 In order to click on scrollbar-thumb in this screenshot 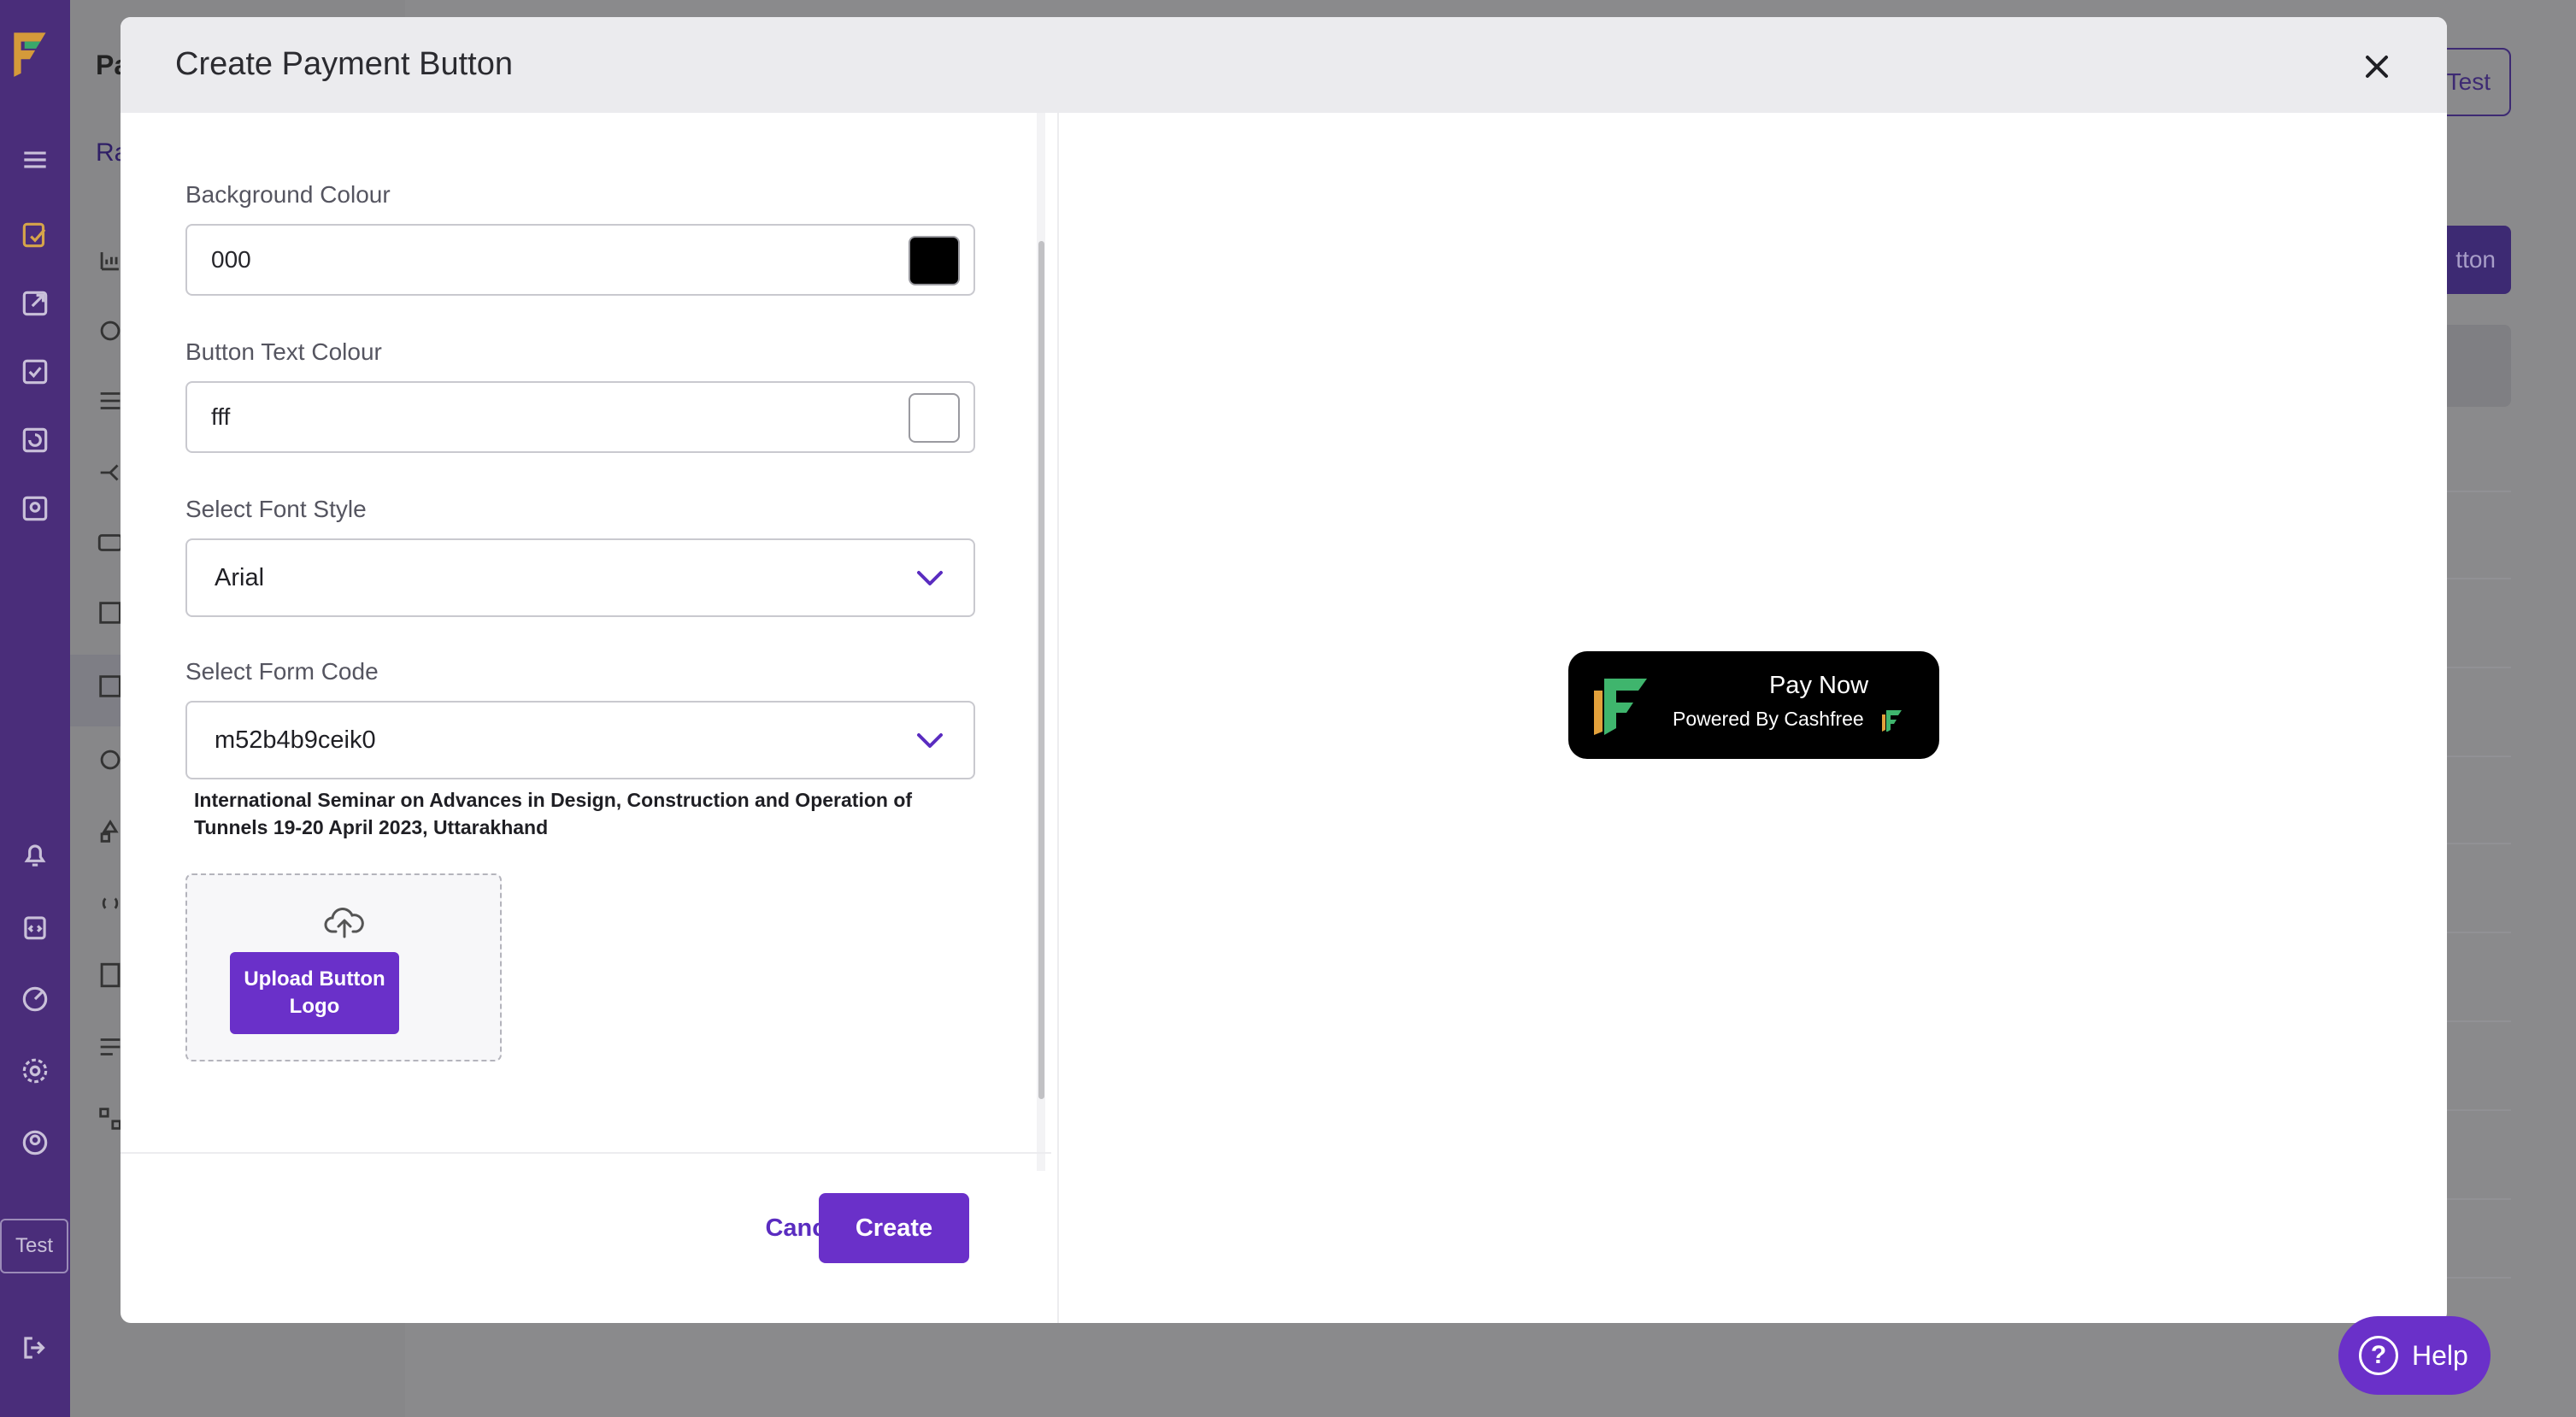, I will do `click(1041, 670)`.